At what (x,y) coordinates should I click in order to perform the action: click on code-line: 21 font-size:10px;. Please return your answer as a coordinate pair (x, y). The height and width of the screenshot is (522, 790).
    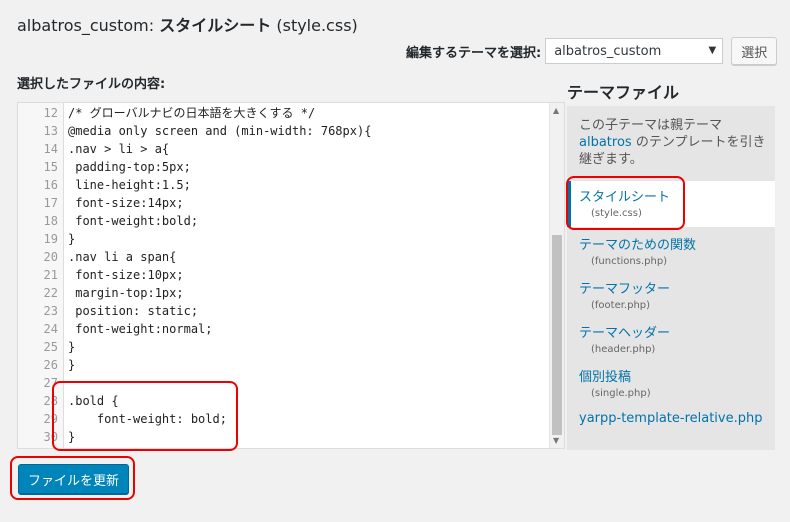
    Looking at the image, I should click on (284, 275).